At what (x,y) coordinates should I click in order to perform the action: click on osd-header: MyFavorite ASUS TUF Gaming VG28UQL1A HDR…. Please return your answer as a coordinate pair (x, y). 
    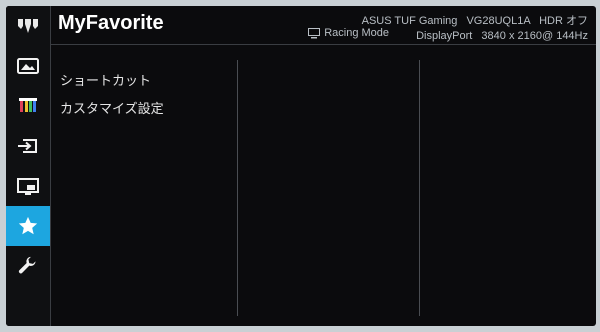
    Looking at the image, I should click on (323, 25).